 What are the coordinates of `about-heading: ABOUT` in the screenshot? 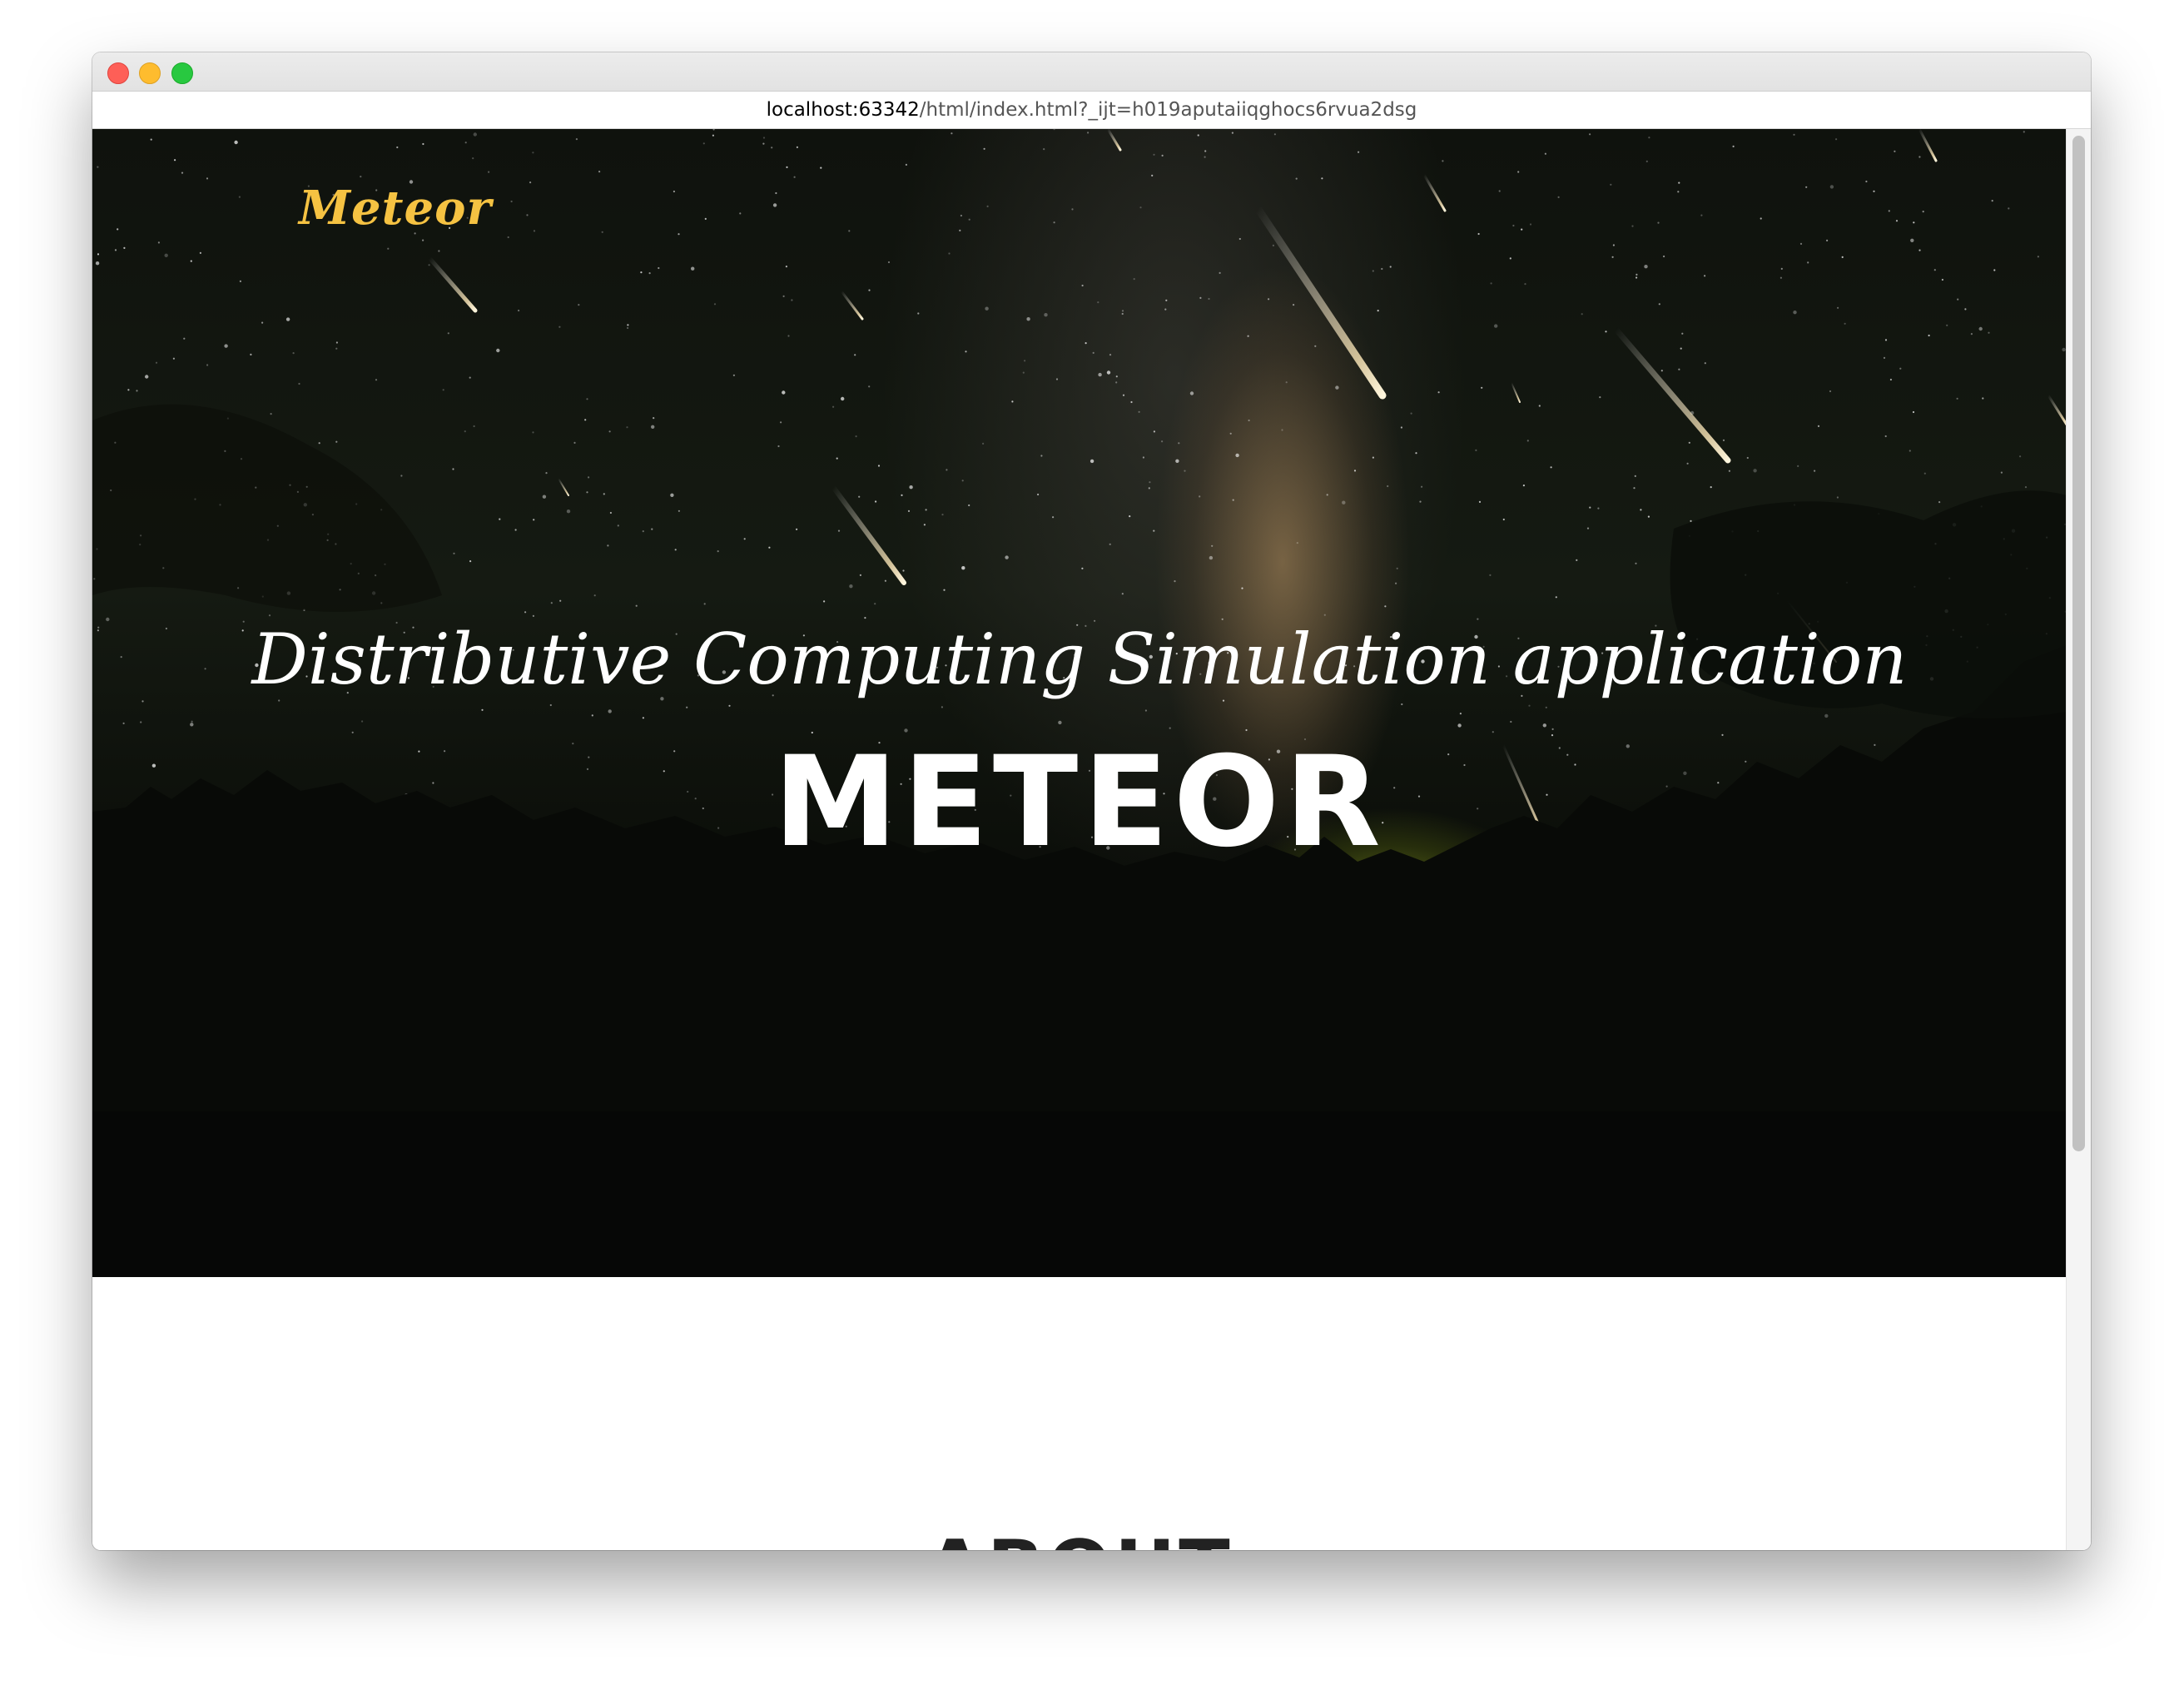 It's located at (1079, 1541).